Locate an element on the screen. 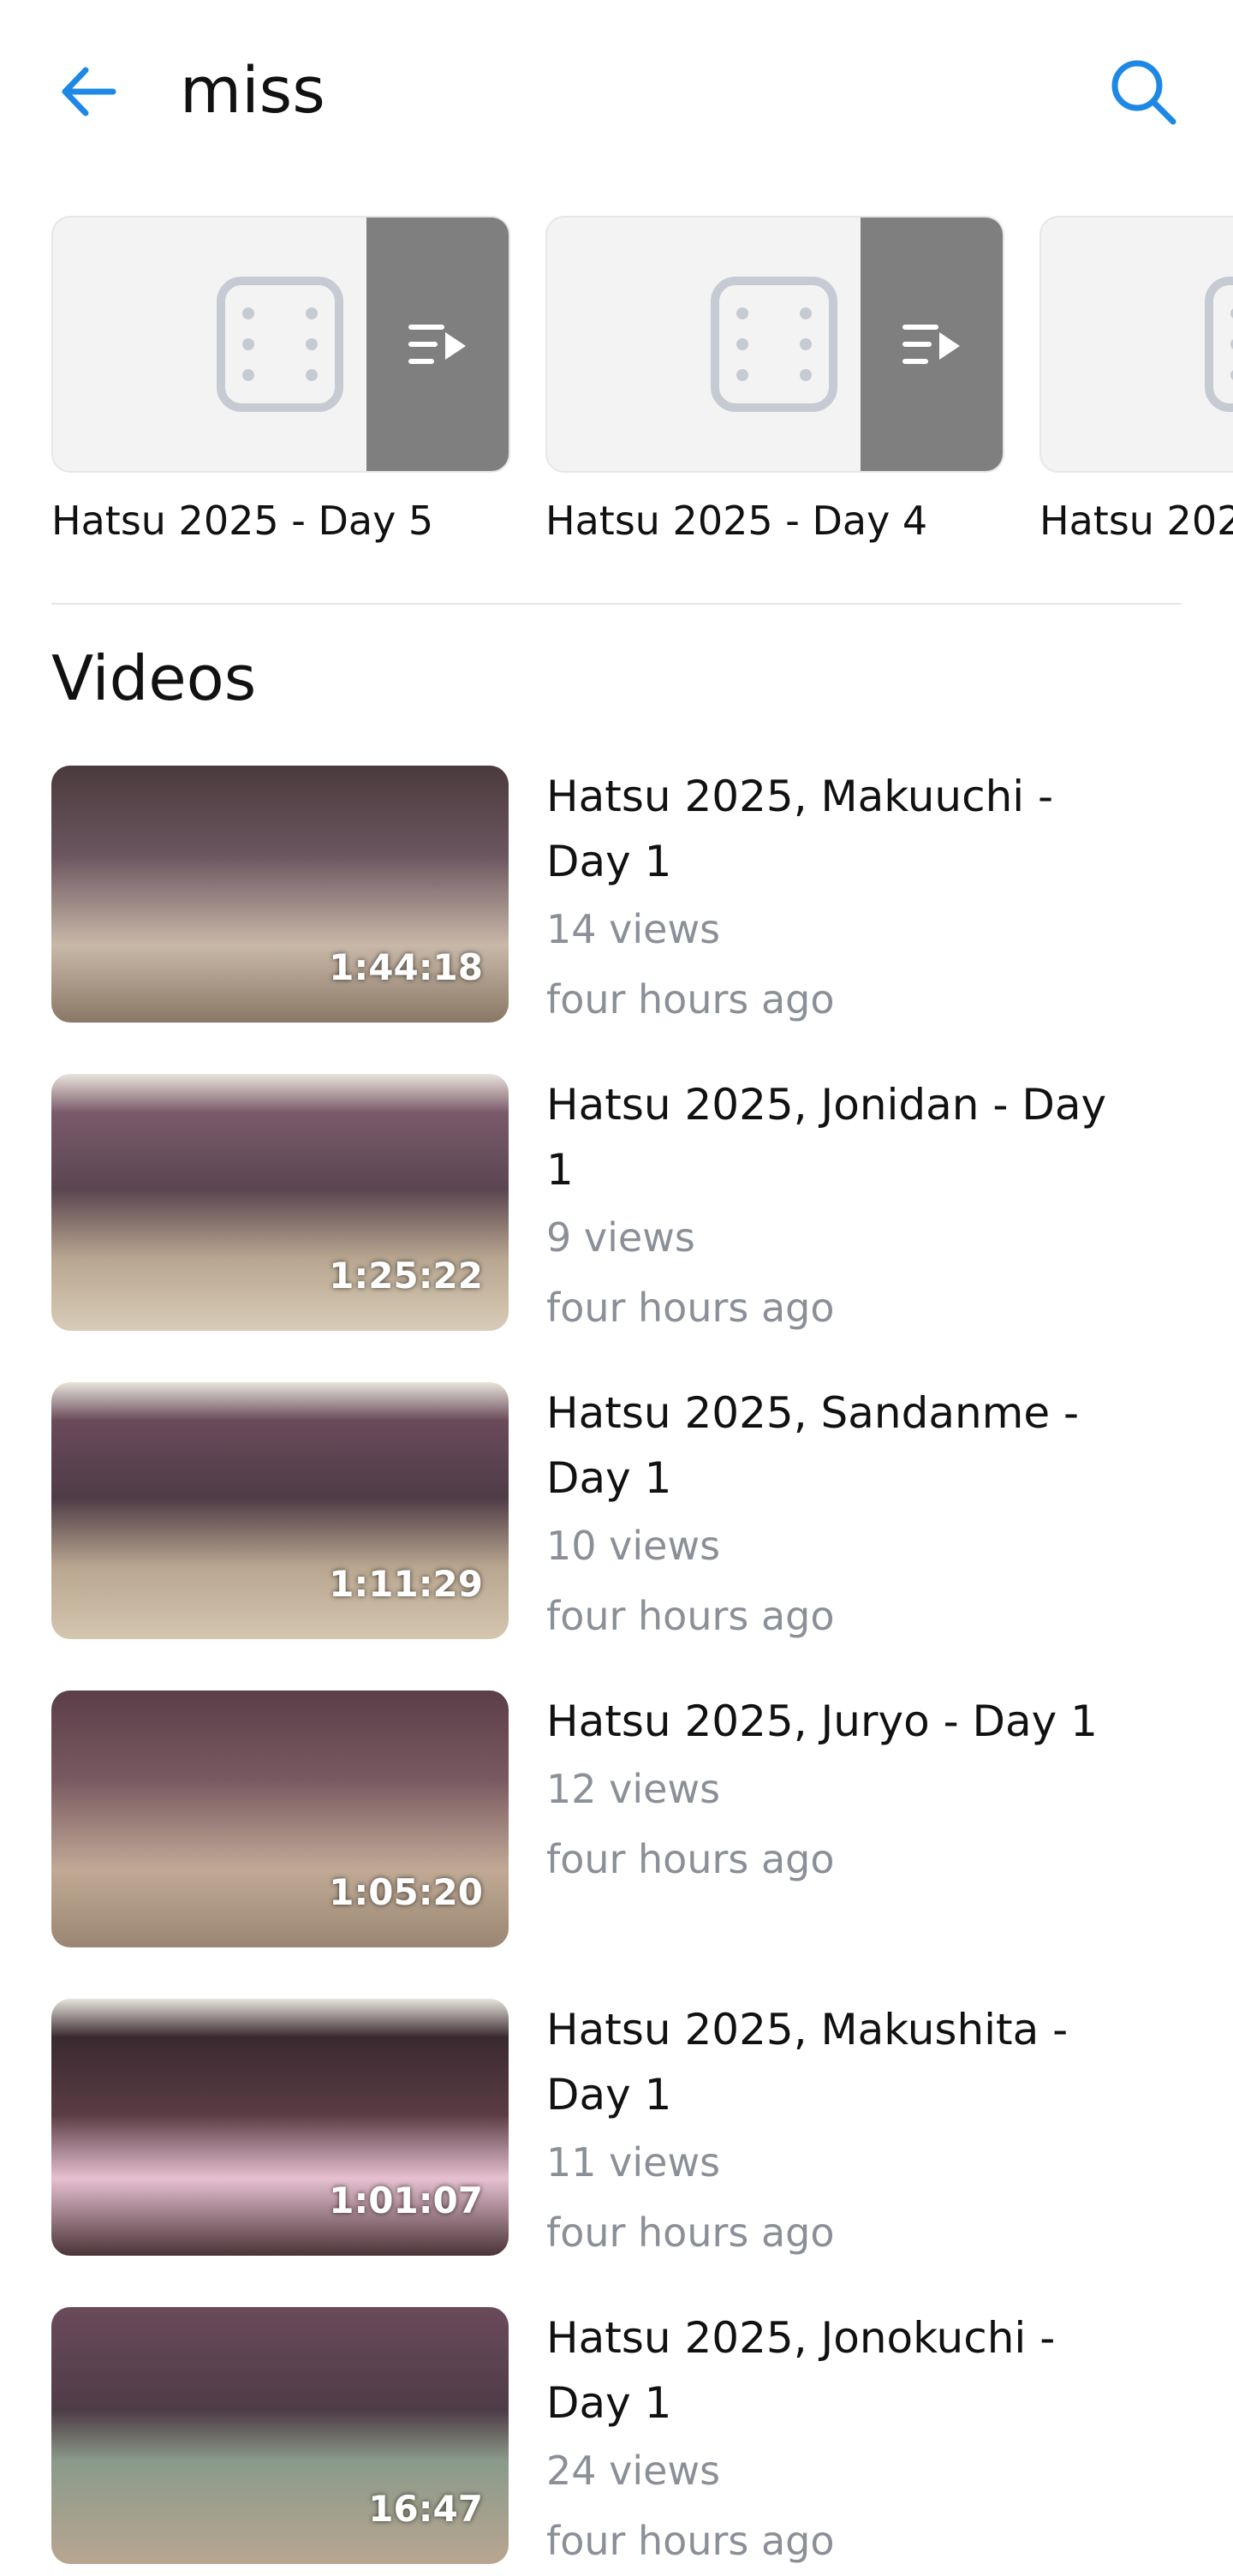 This screenshot has height=2576, width=1233. search-icon is located at coordinates (1143, 93).